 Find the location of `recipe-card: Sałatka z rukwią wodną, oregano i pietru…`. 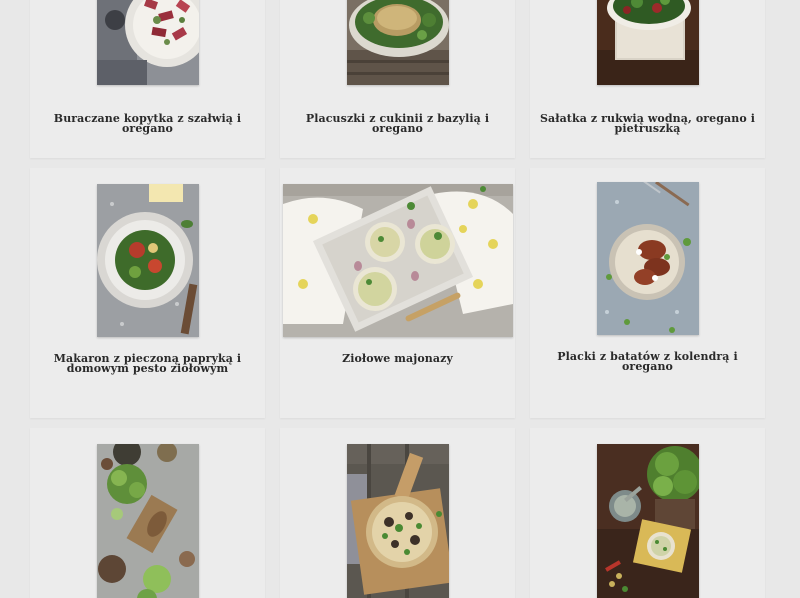

recipe-card: Sałatka z rukwią wodną, oregano i pietru… is located at coordinates (647, 79).